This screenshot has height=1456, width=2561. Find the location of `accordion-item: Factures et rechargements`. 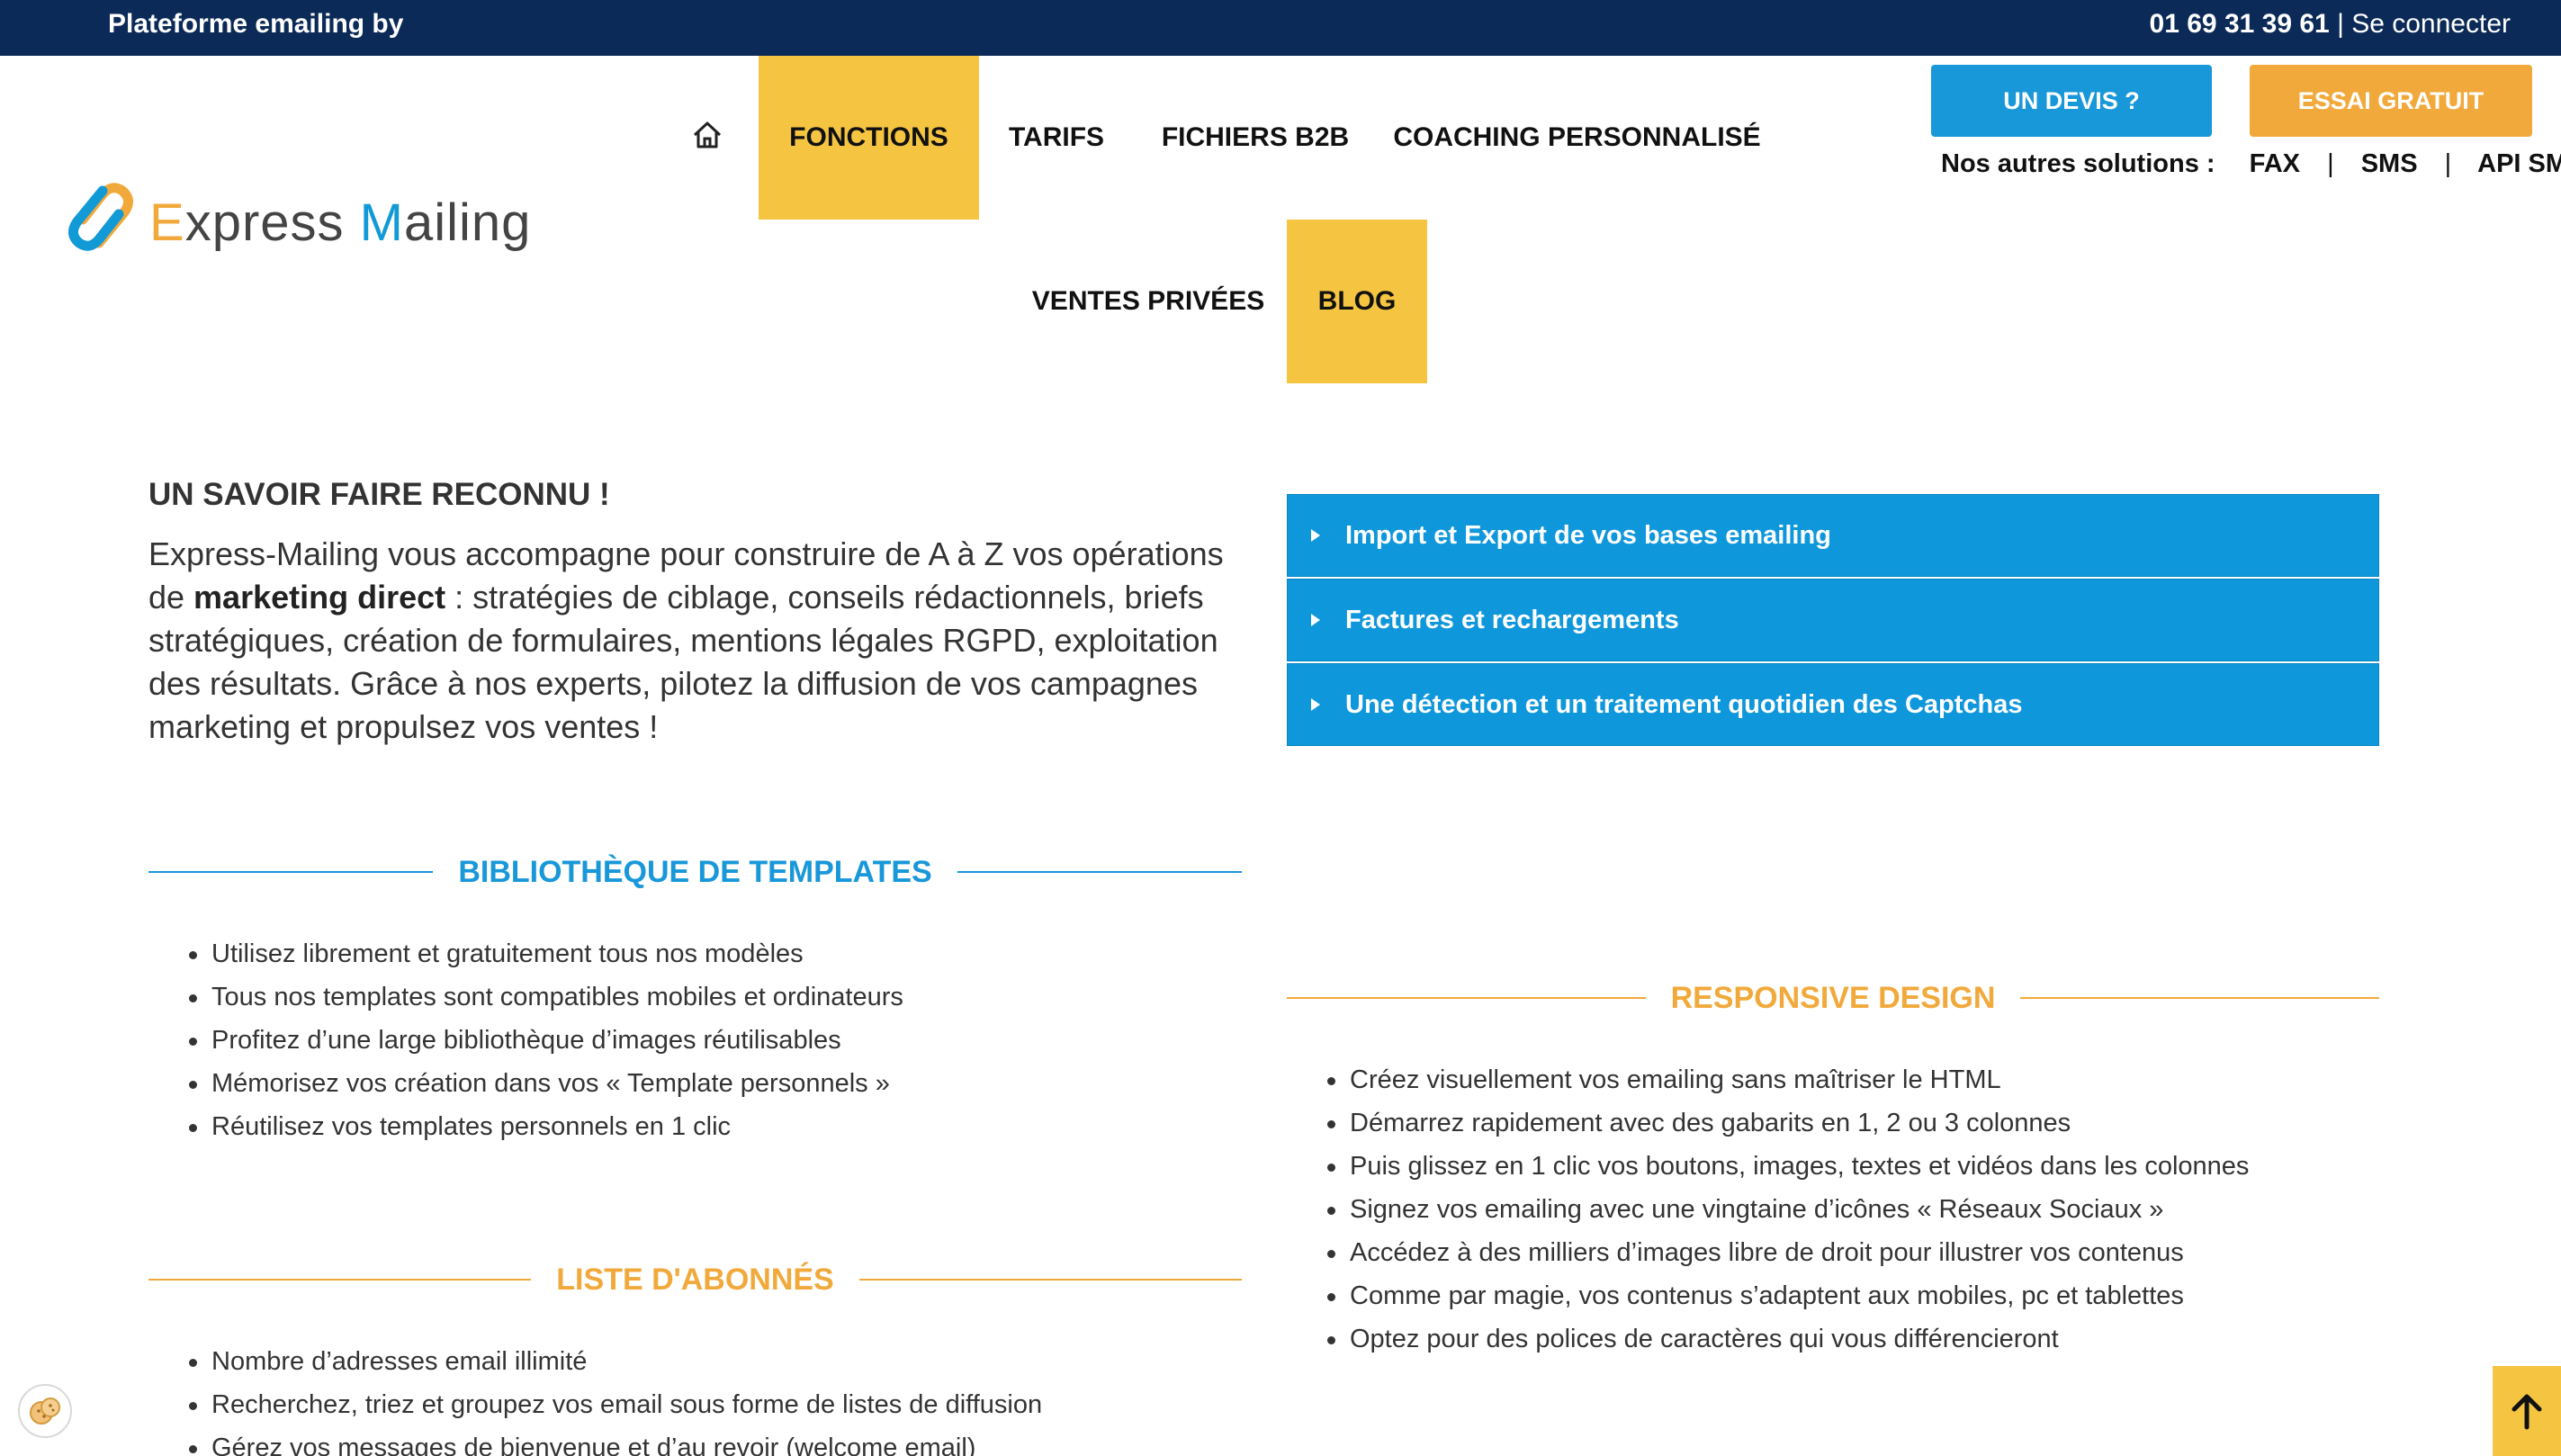

accordion-item: Factures et rechargements is located at coordinates (1833, 620).